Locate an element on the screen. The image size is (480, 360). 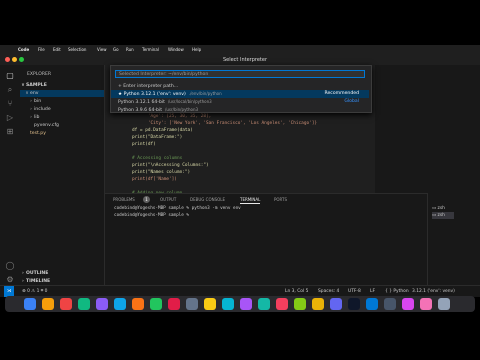
close-window-icon is located at coordinates (7, 59).